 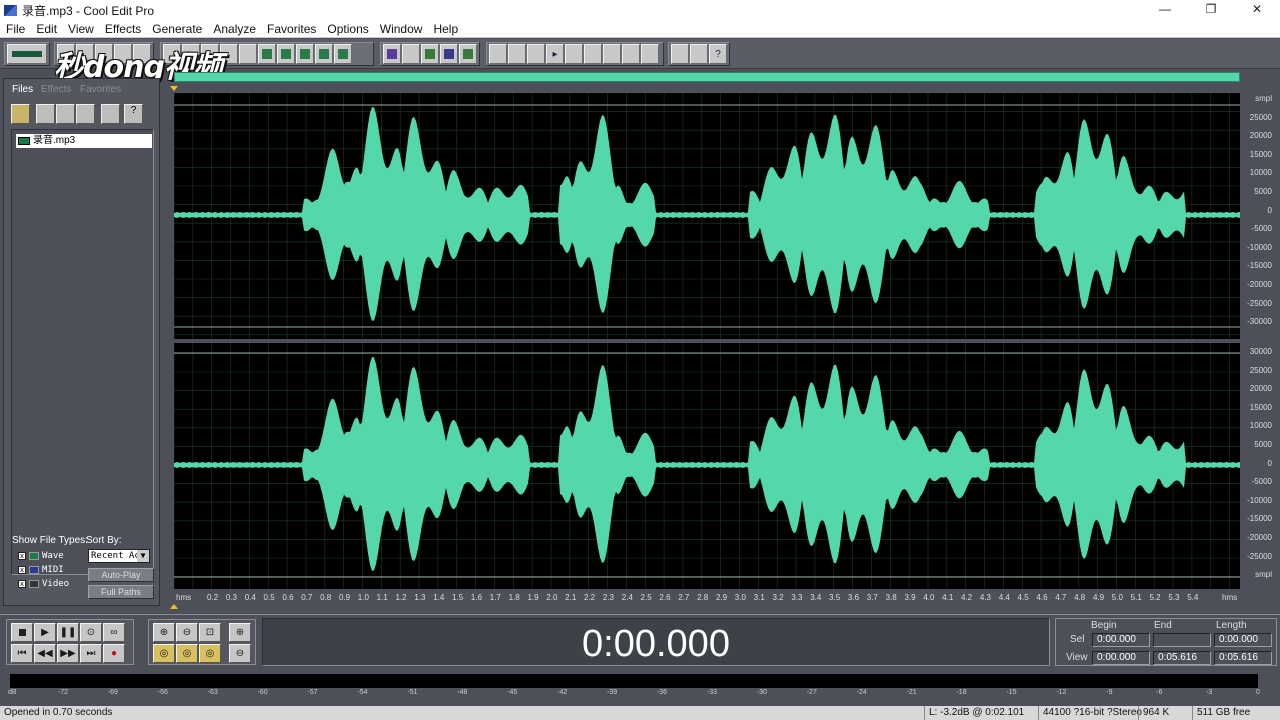 I want to click on amplitude-tick: -10000, so click(x=1259, y=500).